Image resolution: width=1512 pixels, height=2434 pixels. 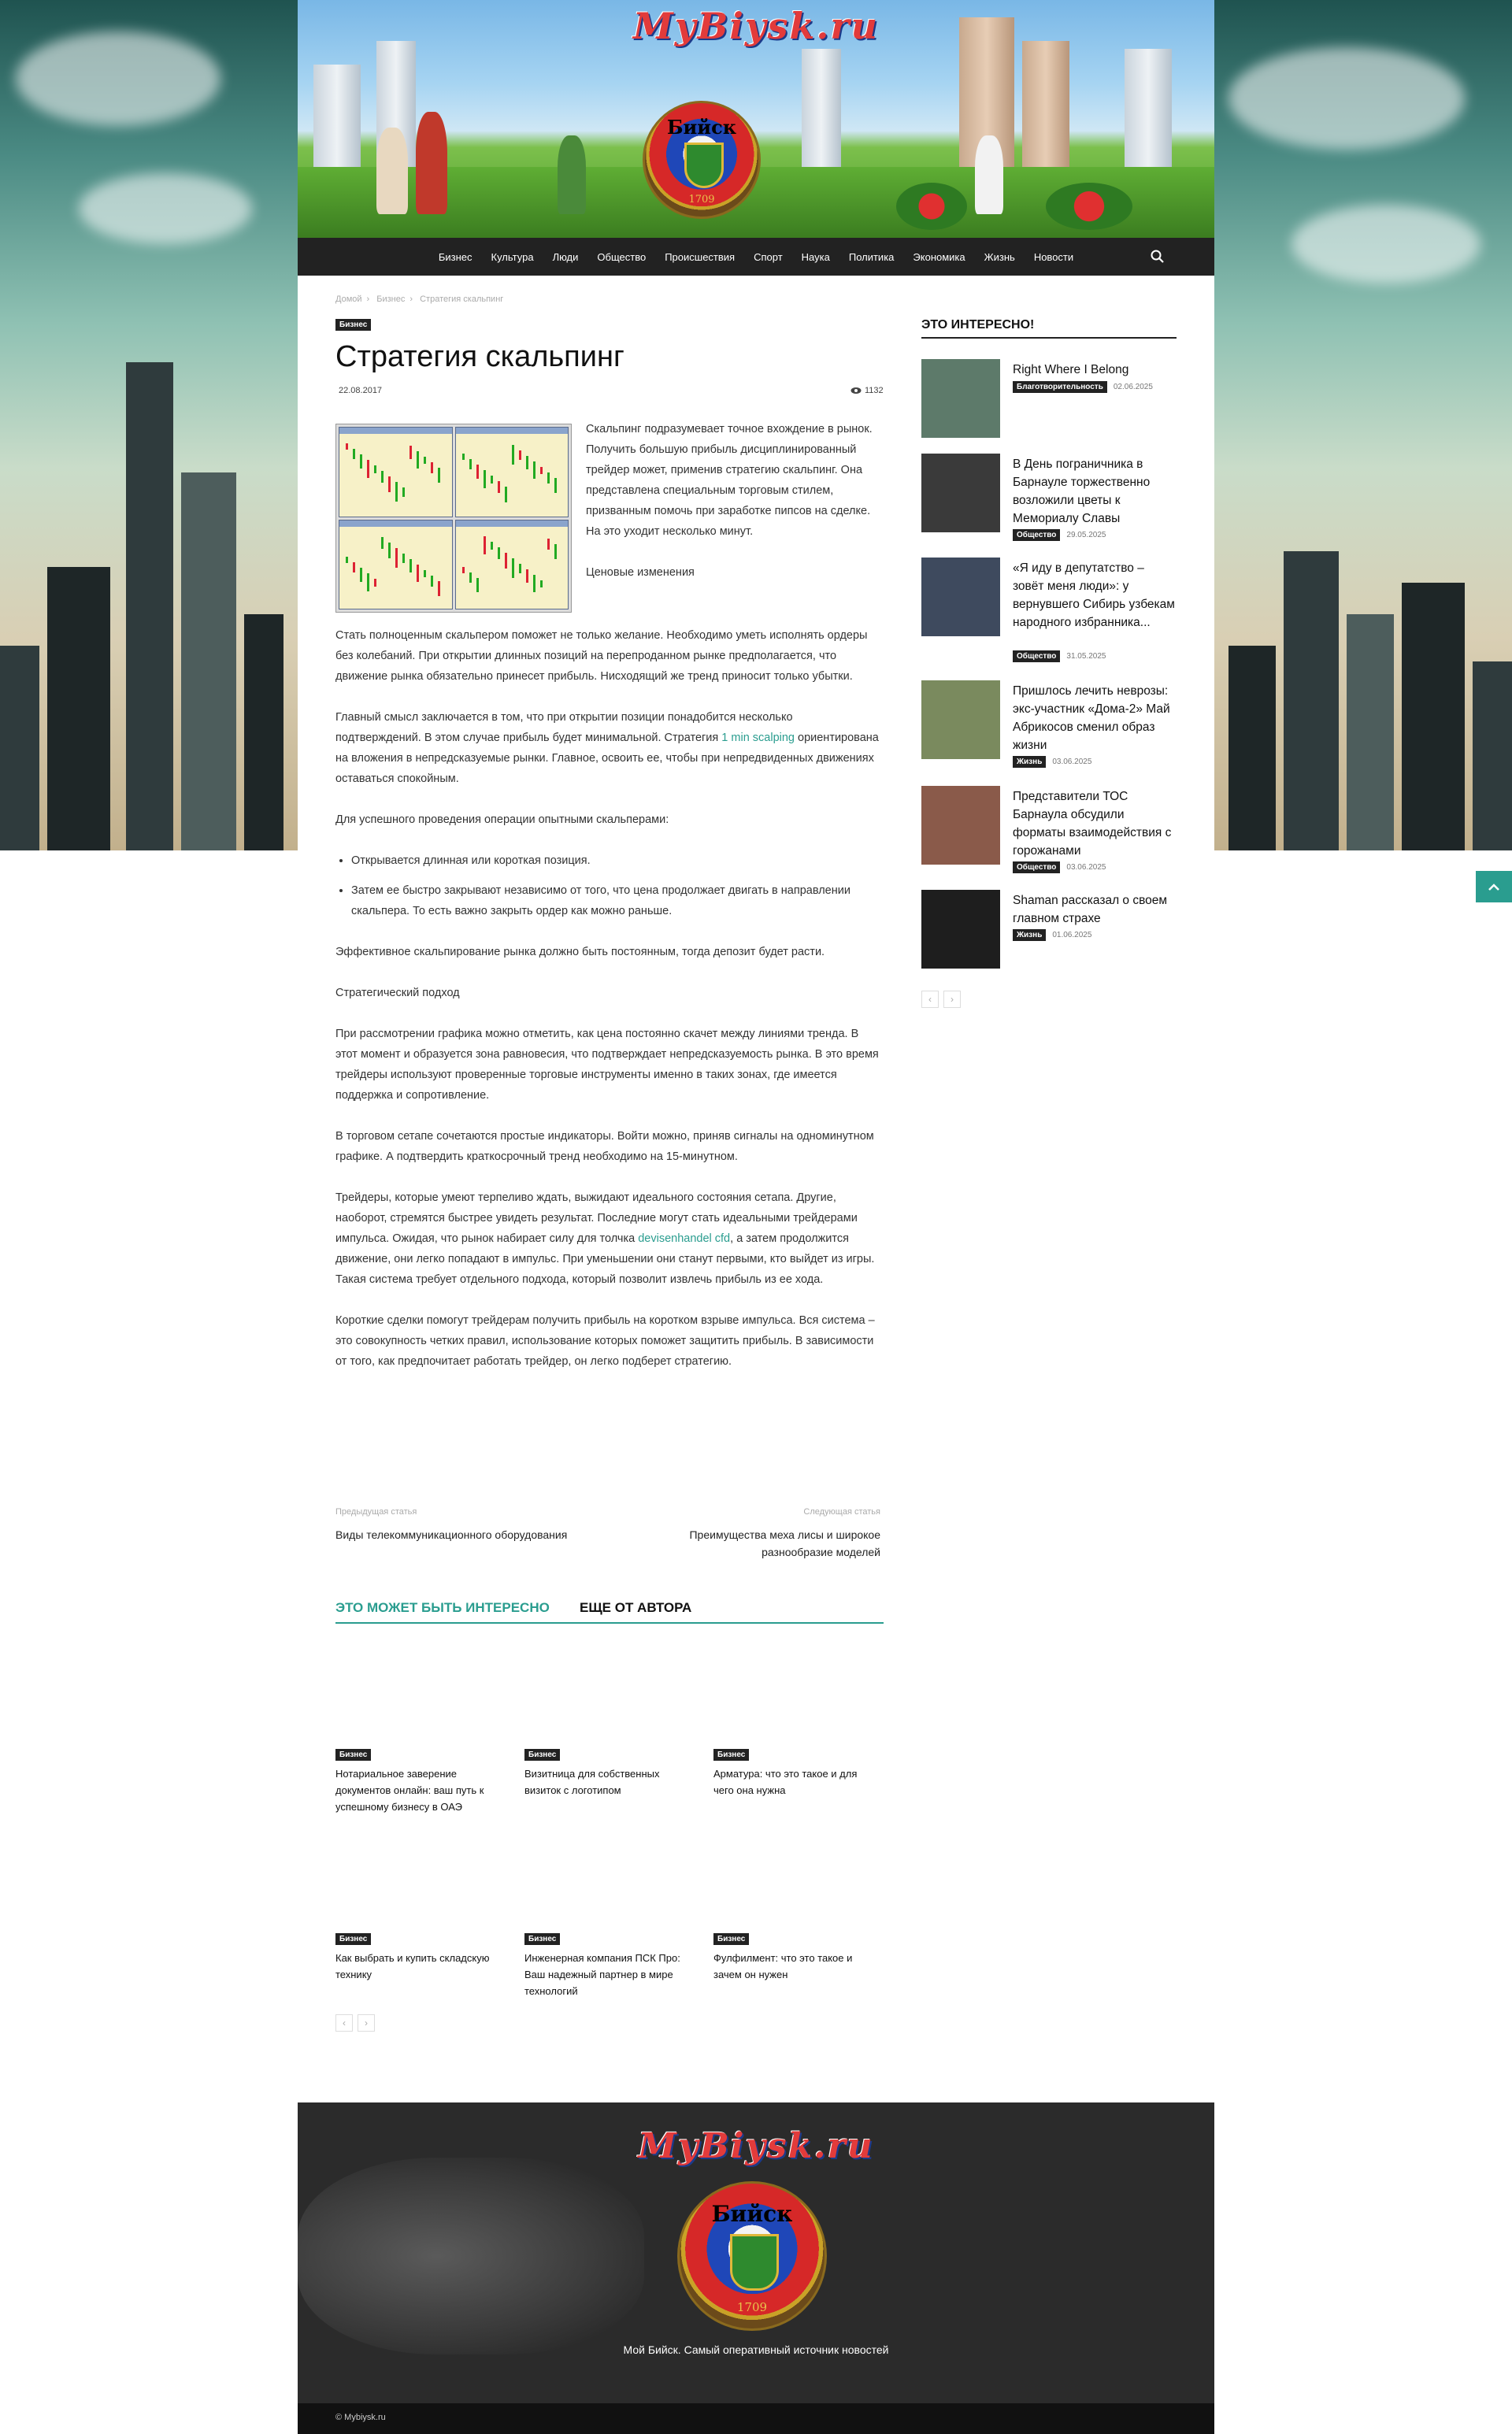 I want to click on subhead-price-changes: Ценовые изменения, so click(x=640, y=572).